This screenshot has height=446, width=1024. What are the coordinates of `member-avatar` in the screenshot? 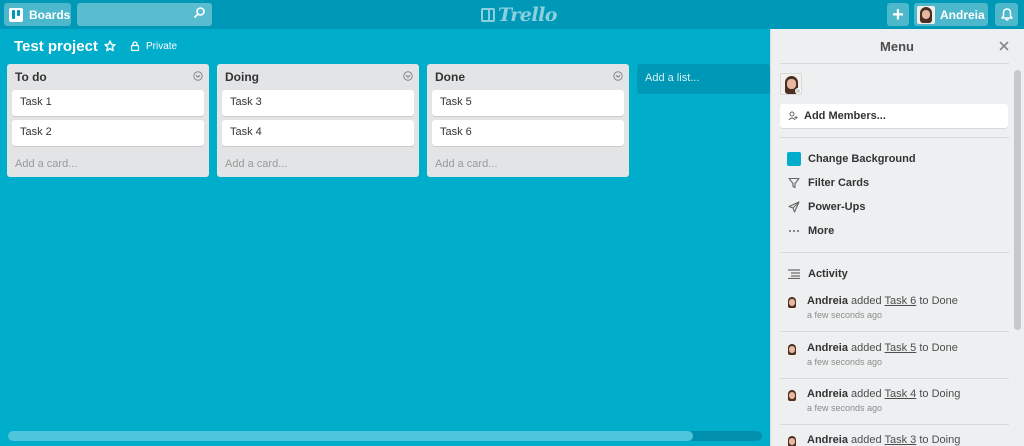 It's located at (791, 84).